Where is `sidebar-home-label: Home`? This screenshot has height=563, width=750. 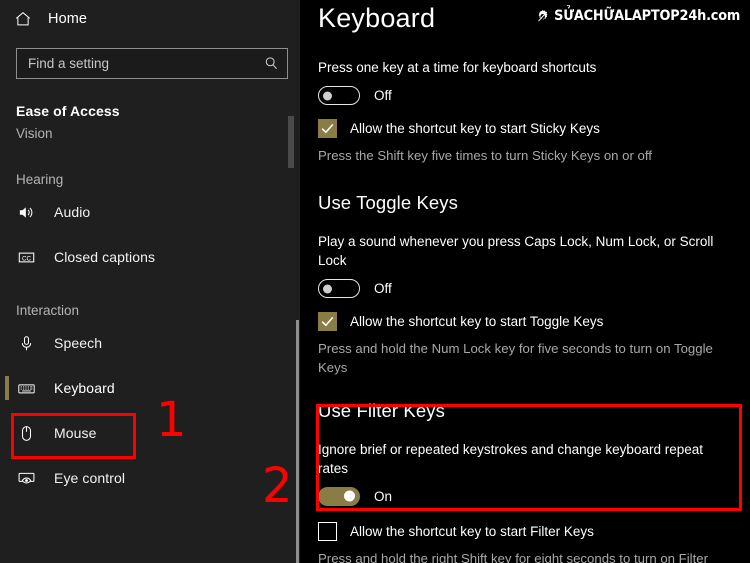 sidebar-home-label: Home is located at coordinates (68, 19).